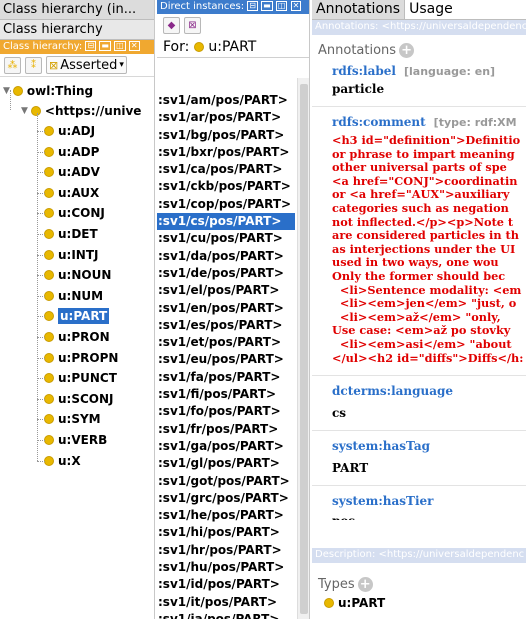  Describe the element at coordinates (77, 275) in the screenshot. I see `tree-node-u-noun: u:NOUN` at that location.